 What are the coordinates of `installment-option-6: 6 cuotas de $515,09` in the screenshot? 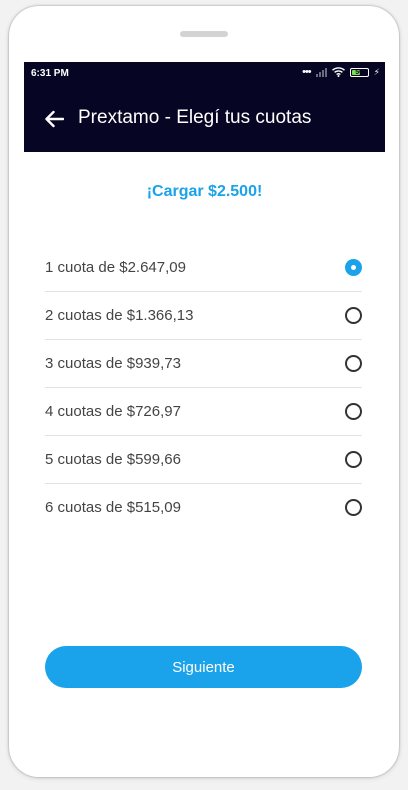 It's located at (203, 507).